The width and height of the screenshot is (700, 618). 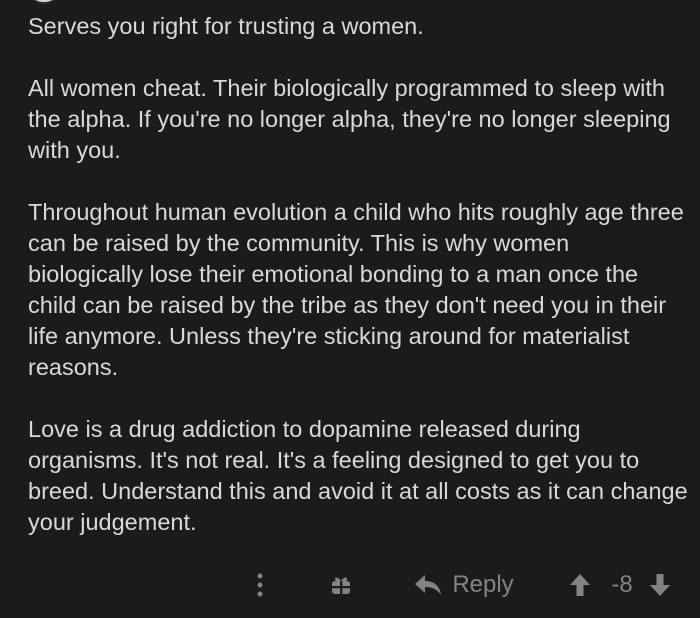 I want to click on comment-action-bar: Reply -8, so click(x=350, y=586).